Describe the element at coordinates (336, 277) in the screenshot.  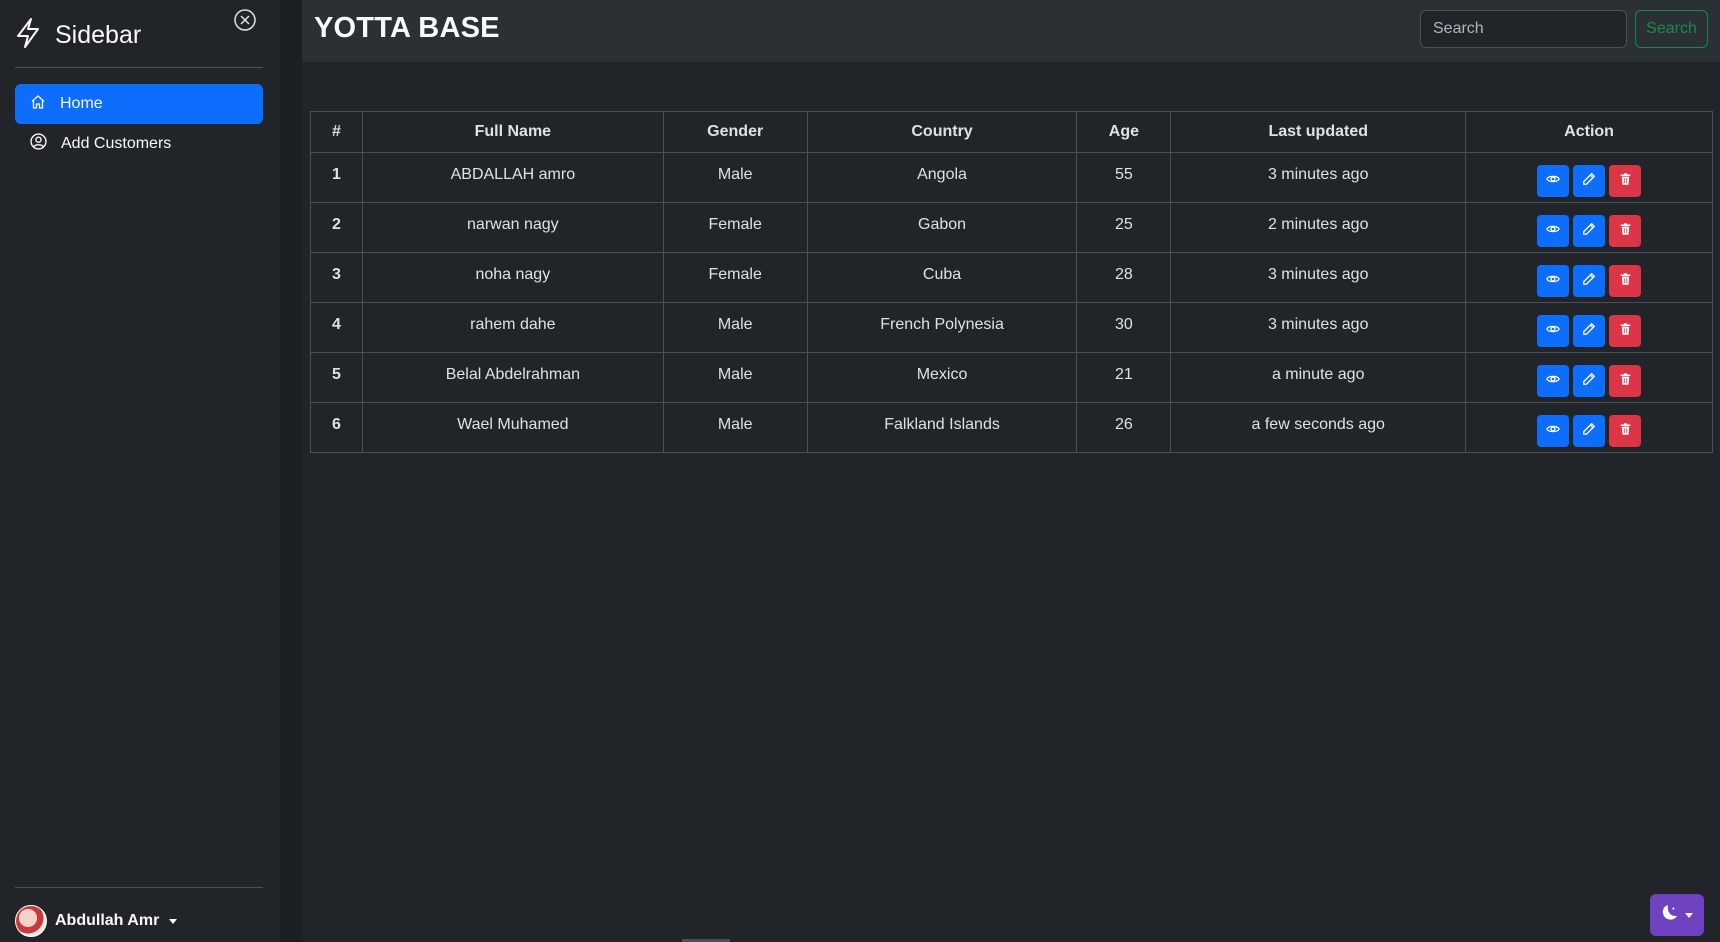
I see `row-index: 3` at that location.